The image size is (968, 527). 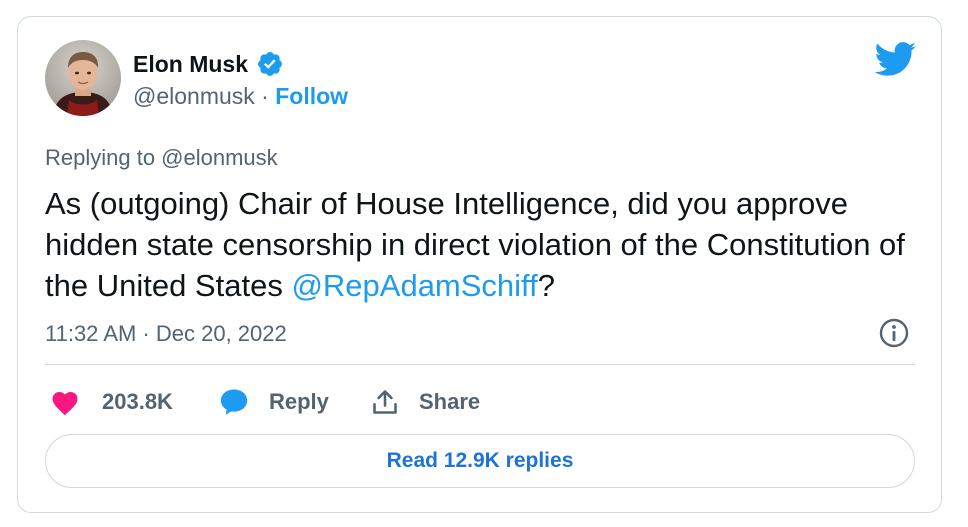 What do you see at coordinates (450, 401) in the screenshot?
I see `share-label: Share` at bounding box center [450, 401].